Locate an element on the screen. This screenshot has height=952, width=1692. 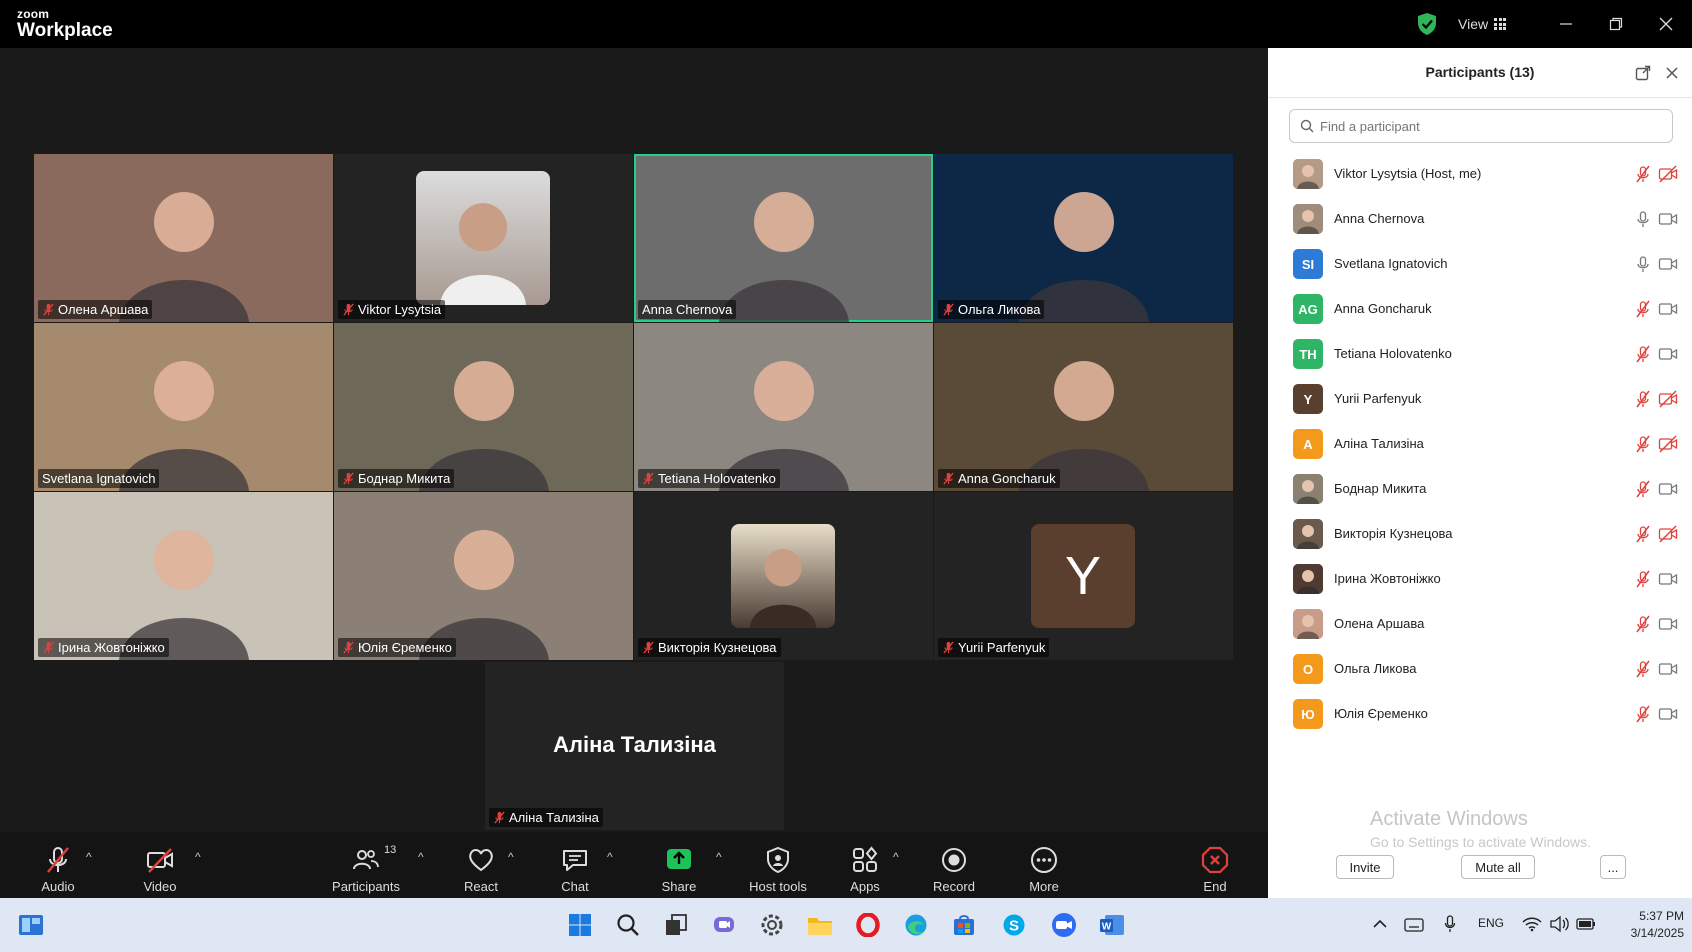
skype-button: S is located at coordinates (1014, 925).